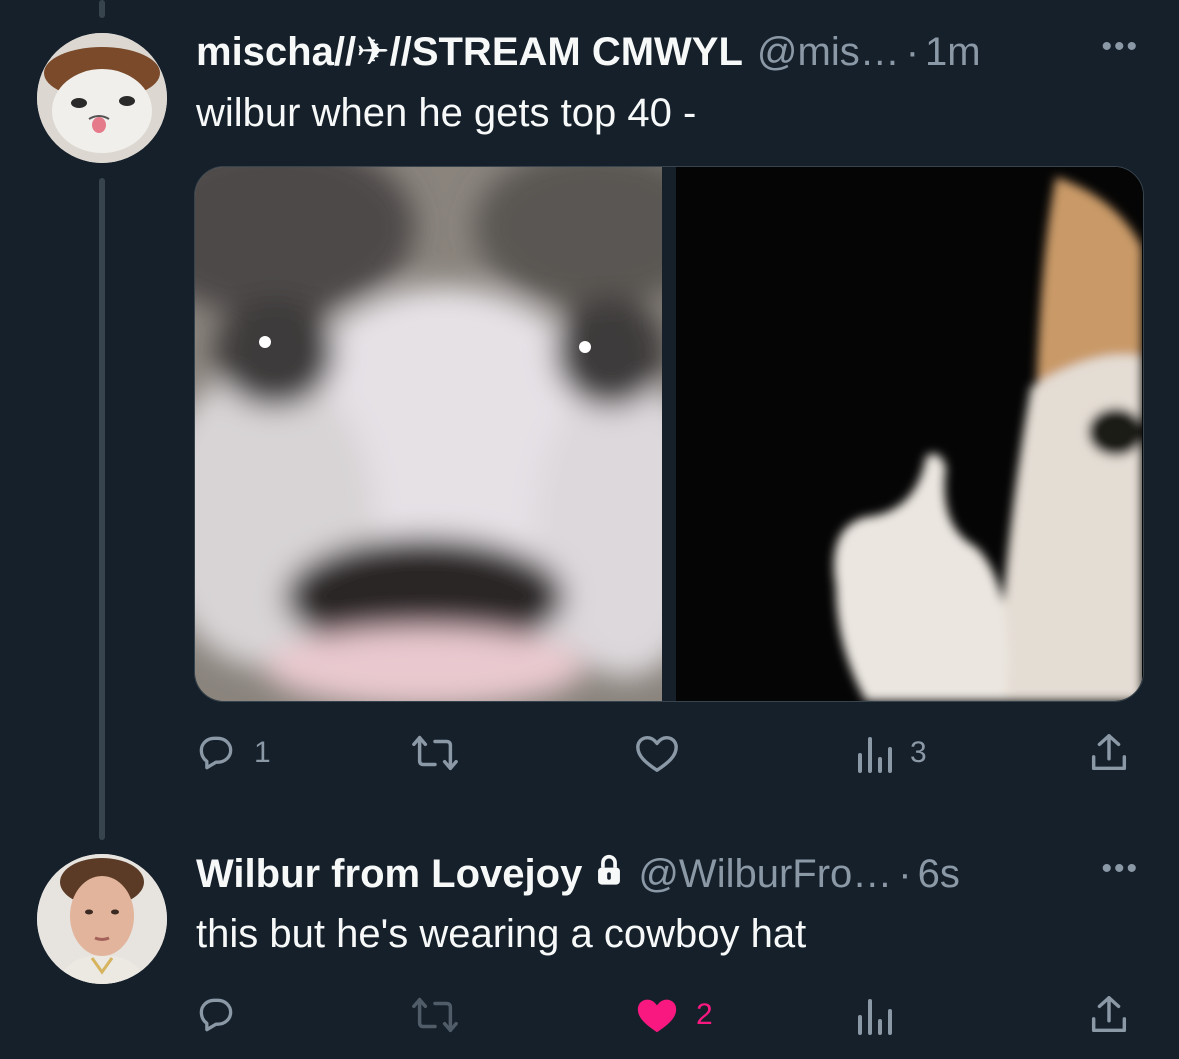 Image resolution: width=1179 pixels, height=1059 pixels. I want to click on timestamp: 6s, so click(939, 874).